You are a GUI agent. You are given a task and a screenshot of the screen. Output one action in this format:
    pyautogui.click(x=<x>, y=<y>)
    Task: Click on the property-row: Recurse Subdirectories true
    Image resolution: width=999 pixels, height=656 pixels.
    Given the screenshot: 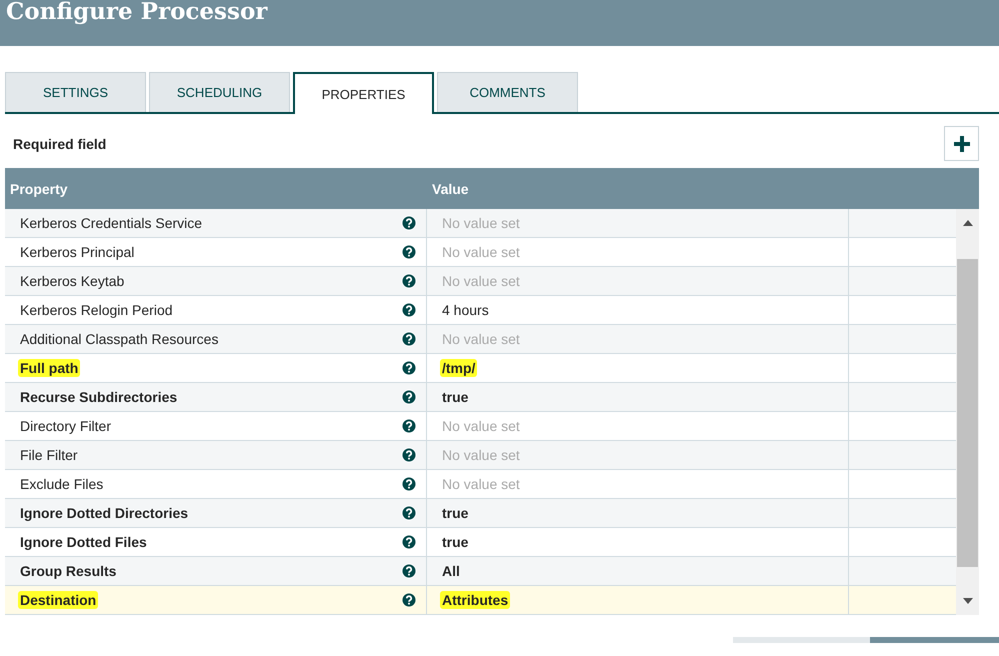 What is the action you would take?
    pyautogui.click(x=480, y=397)
    